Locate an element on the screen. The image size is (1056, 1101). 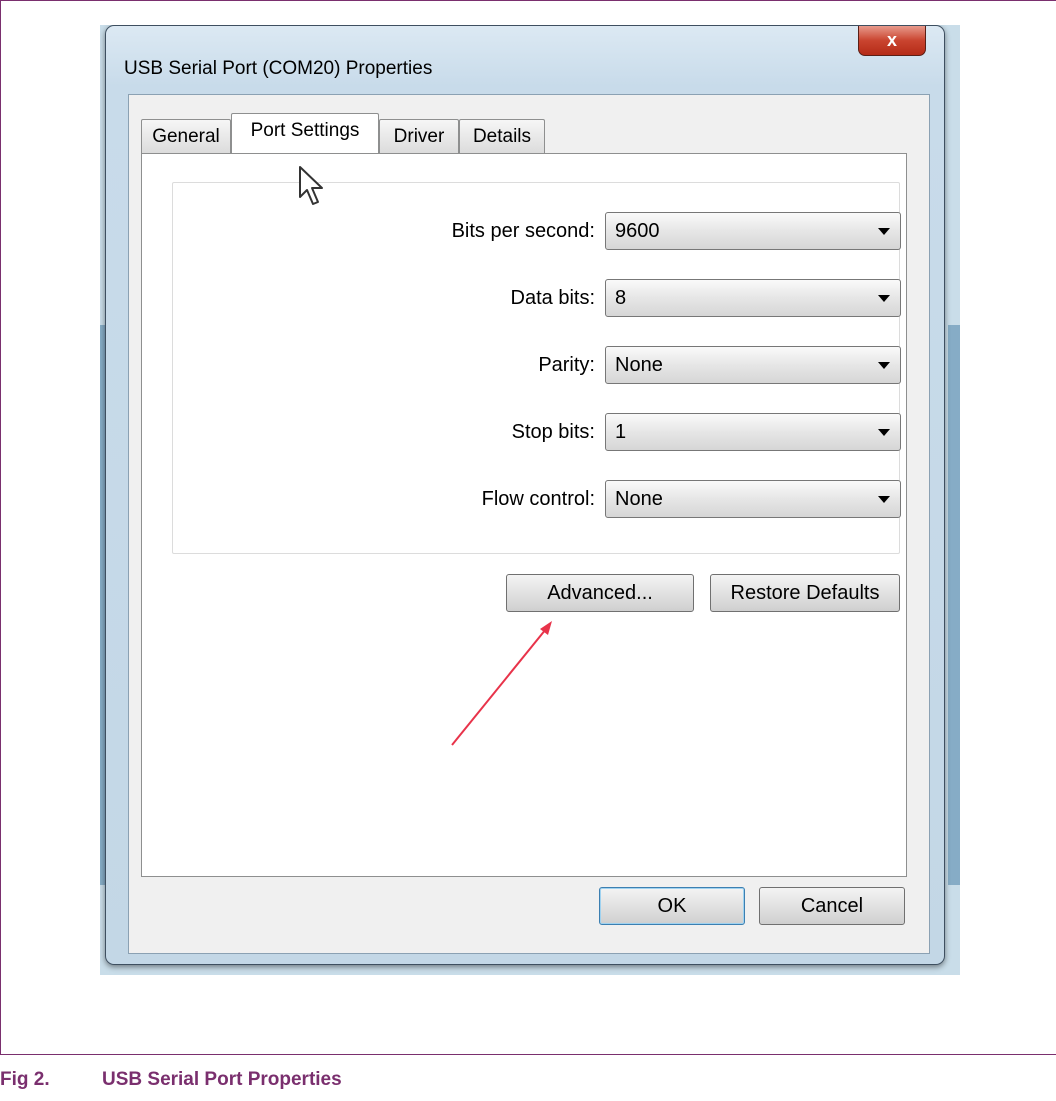
ok-button: OK is located at coordinates (672, 906).